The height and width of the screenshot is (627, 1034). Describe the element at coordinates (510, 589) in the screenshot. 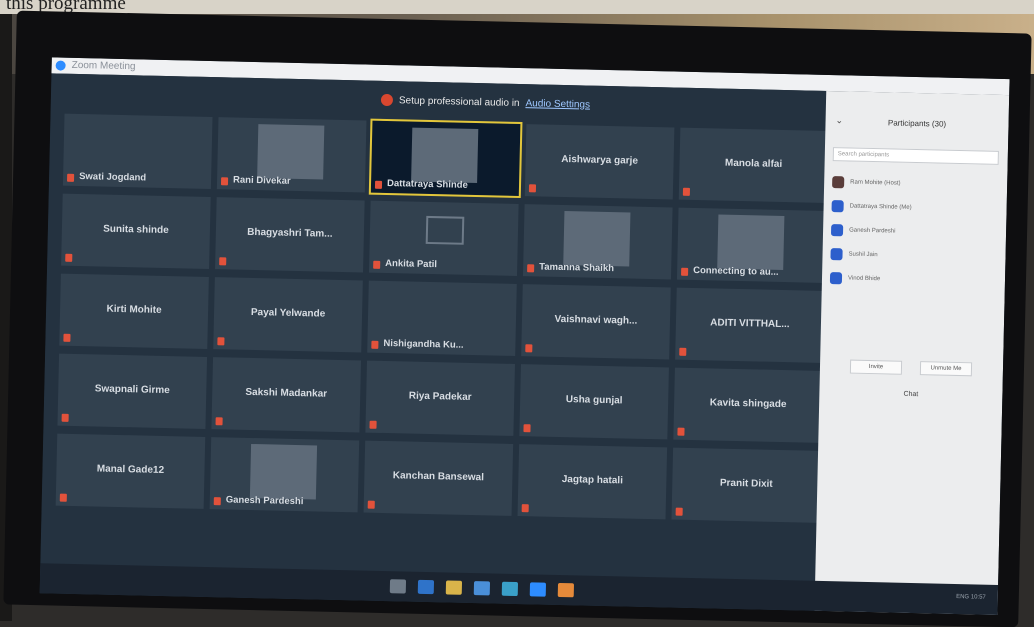

I see `chrome-icon` at that location.